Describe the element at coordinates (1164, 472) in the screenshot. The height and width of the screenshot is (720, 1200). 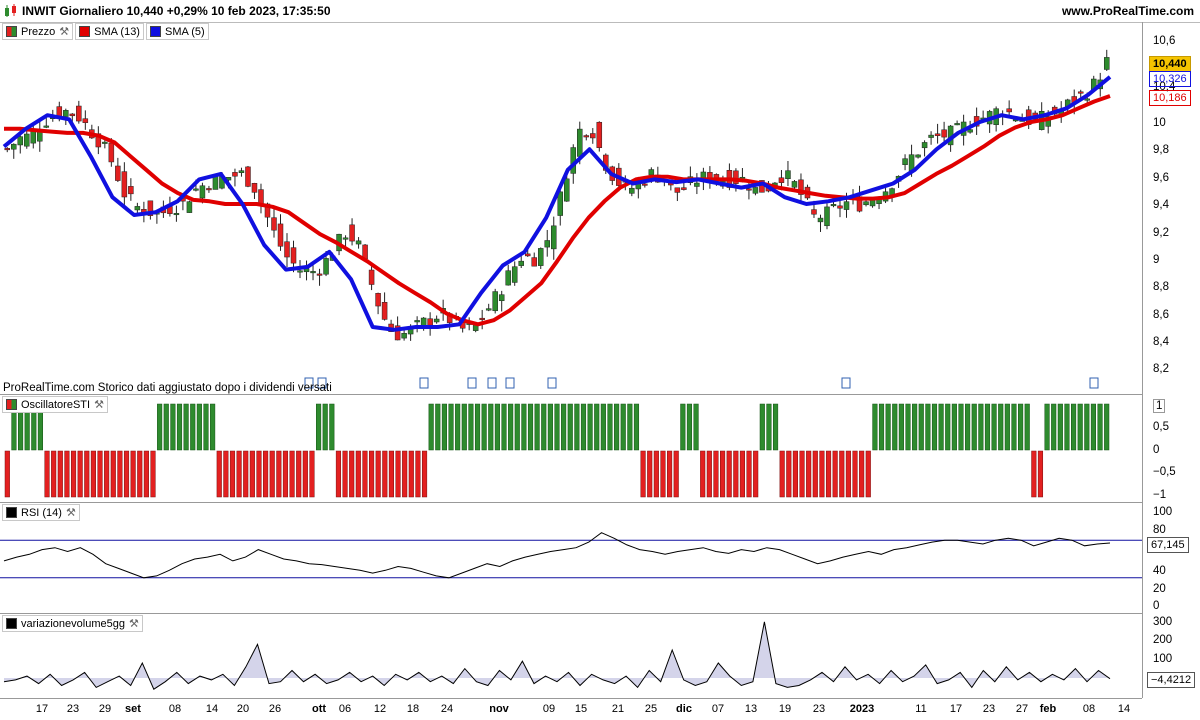
I see `tick: −0,5` at that location.